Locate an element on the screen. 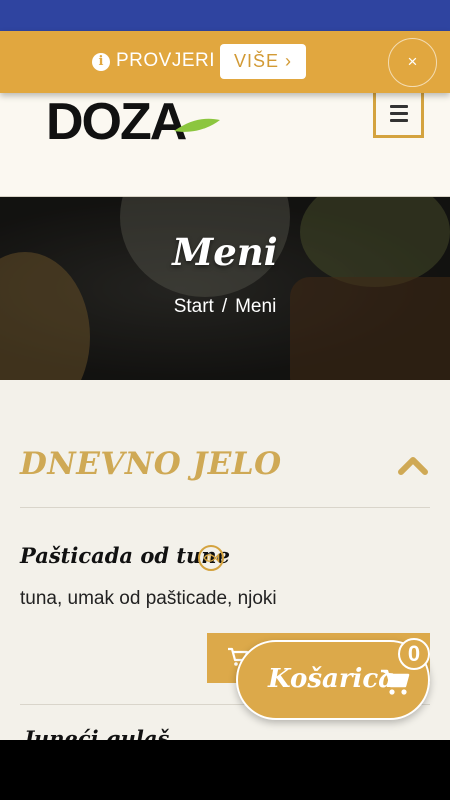 Image resolution: width=450 pixels, height=800 pixels. chevron-up-icon is located at coordinates (413, 465).